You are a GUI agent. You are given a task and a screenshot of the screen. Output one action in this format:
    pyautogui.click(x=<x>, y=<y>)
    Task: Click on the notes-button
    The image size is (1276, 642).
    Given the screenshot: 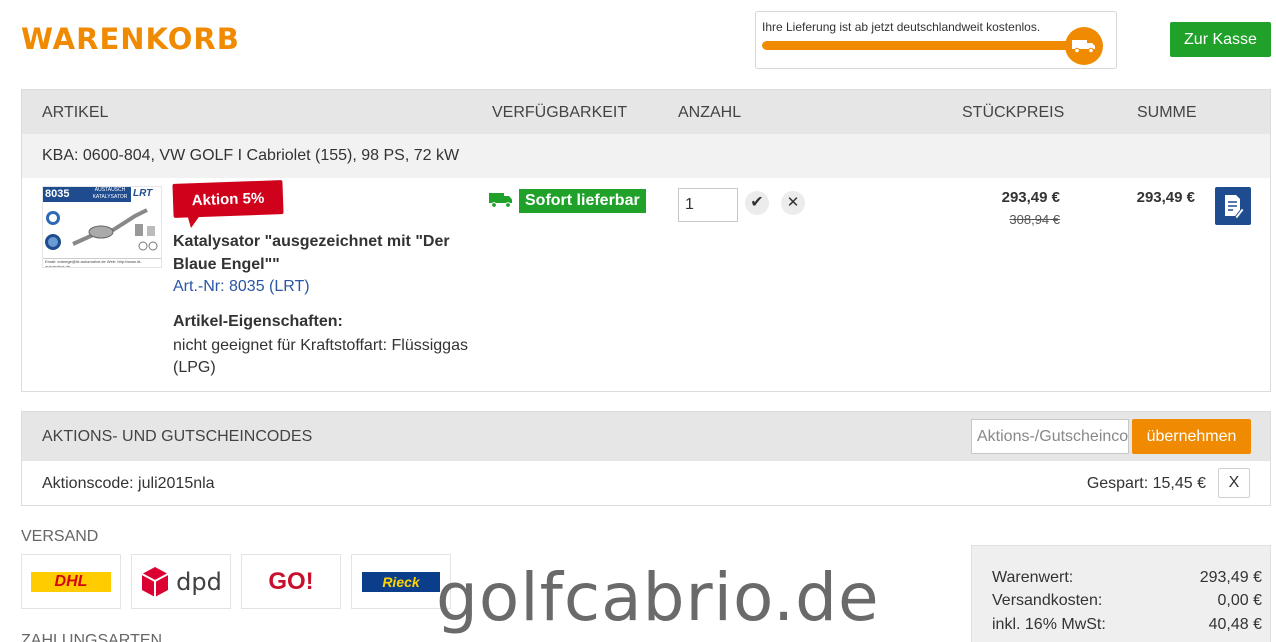 What is the action you would take?
    pyautogui.click(x=1233, y=206)
    